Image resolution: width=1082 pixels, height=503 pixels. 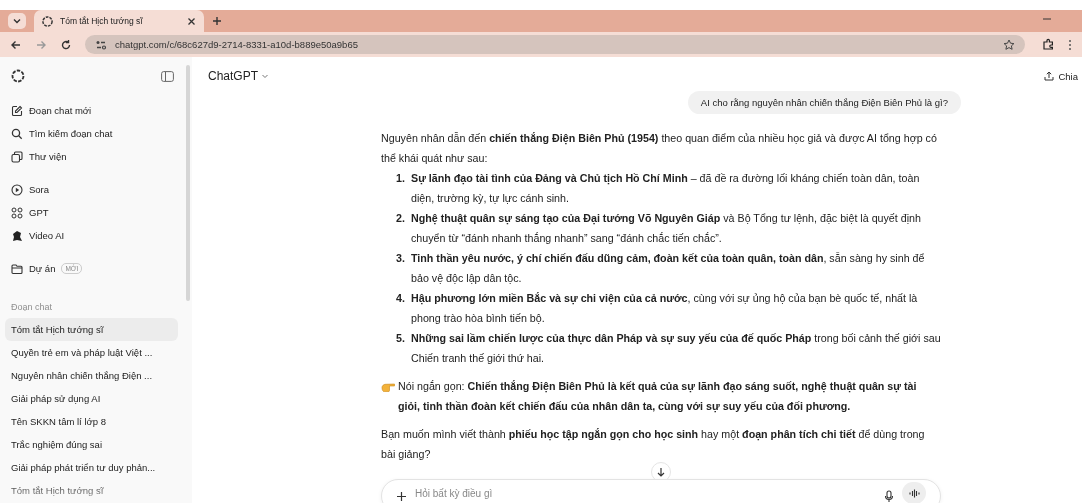 What do you see at coordinates (665, 308) in the screenshot?
I see `list-item-text: Hậu phương lớn miền Bắc và sự chi viện của cả nước, cùng với sự ủng hộ của bạn bè quốc tế, nhất là phong trào hòa bình tiến bộ.` at bounding box center [665, 308].